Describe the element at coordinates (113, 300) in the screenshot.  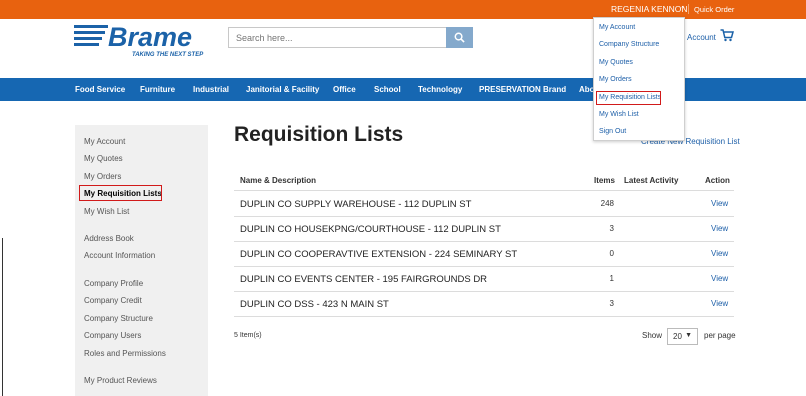
I see `sidebar-item-company-credit: Company Credit` at that location.